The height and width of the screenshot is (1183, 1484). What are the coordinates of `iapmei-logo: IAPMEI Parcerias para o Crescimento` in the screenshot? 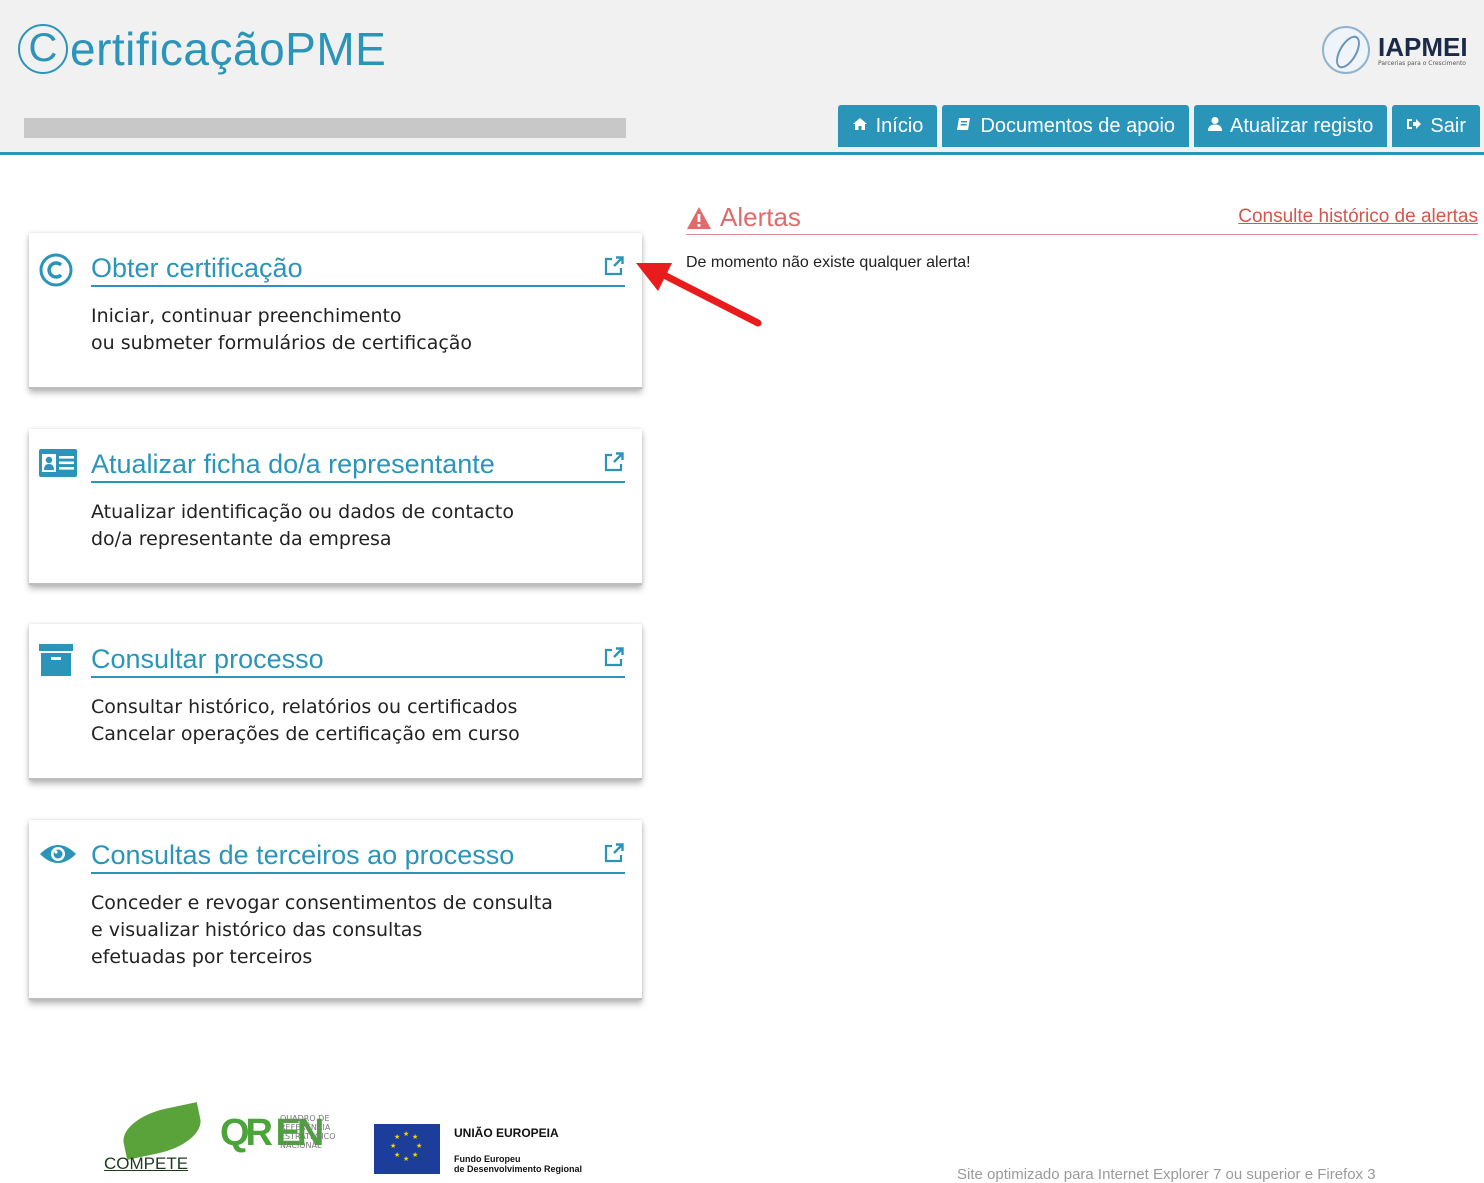 It's located at (1395, 50).